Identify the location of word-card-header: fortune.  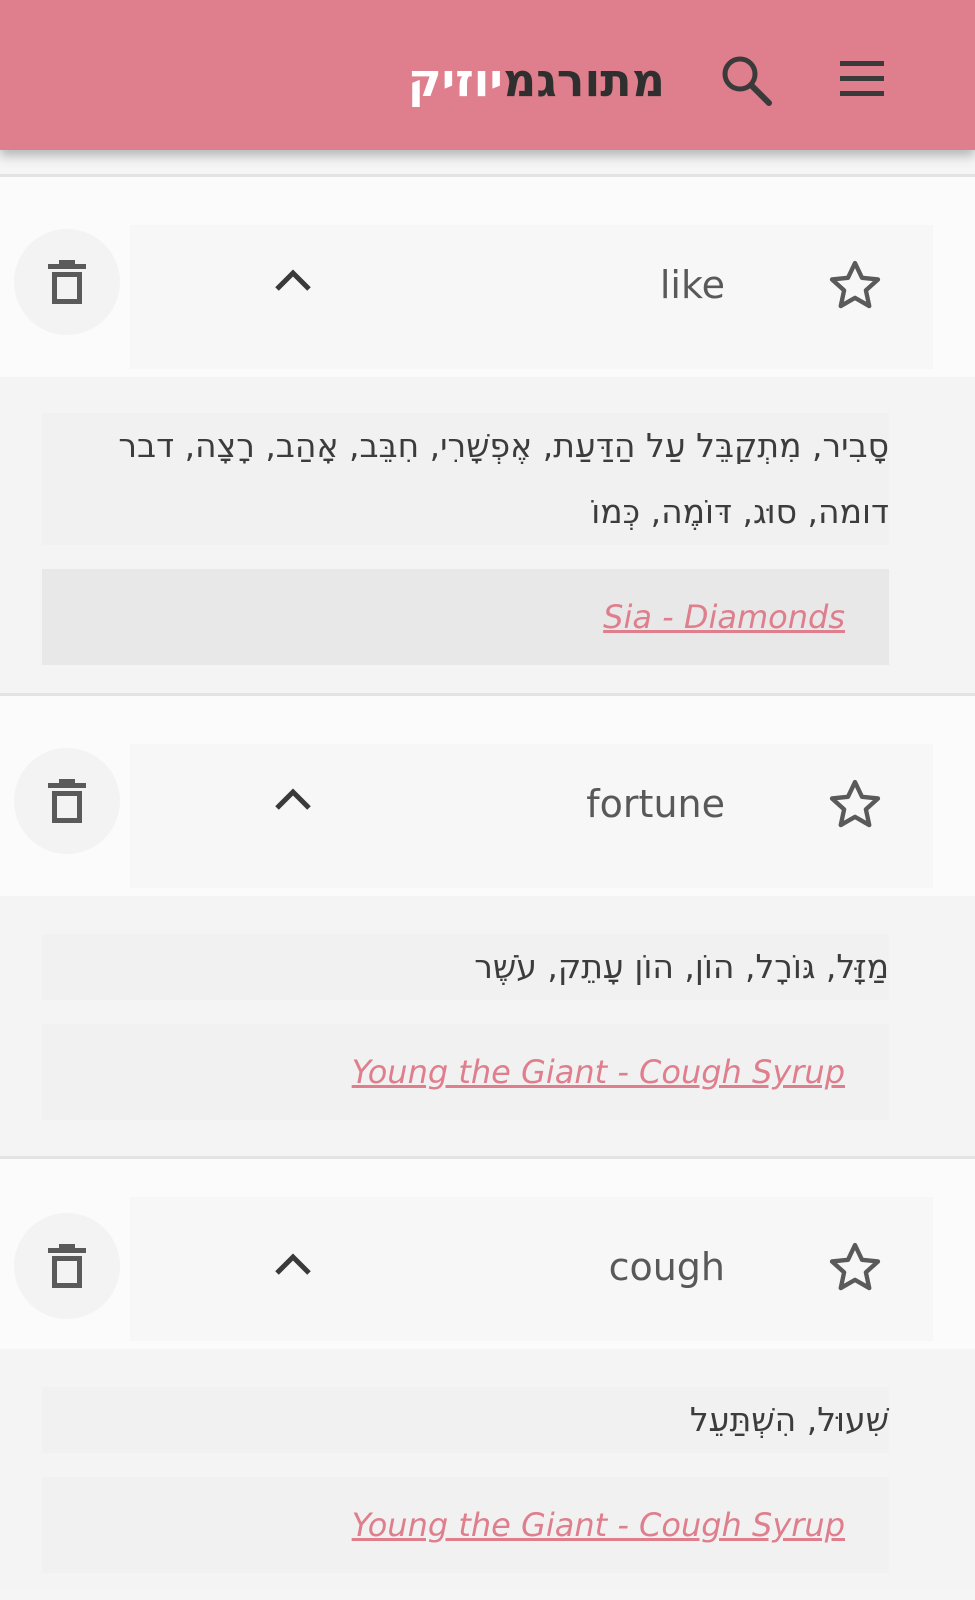
(487, 796).